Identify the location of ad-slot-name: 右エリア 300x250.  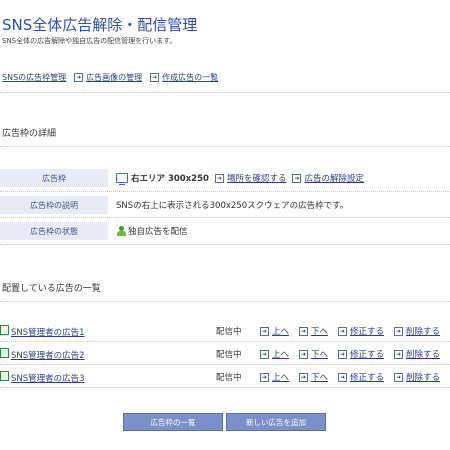
(170, 179).